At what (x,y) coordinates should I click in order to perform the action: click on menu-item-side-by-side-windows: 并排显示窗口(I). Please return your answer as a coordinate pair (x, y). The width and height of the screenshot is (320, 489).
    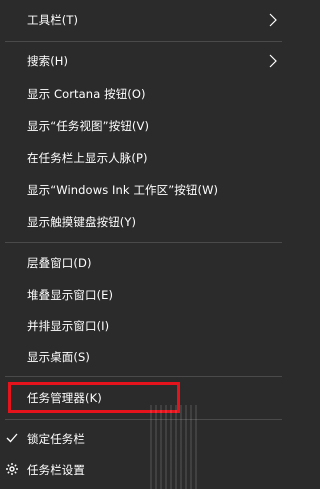
    Looking at the image, I should click on (143, 326).